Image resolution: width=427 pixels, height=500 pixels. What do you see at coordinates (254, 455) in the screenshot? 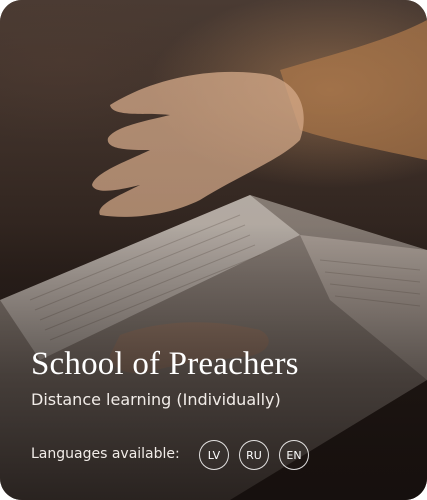
I see `language-ru-button: RU` at bounding box center [254, 455].